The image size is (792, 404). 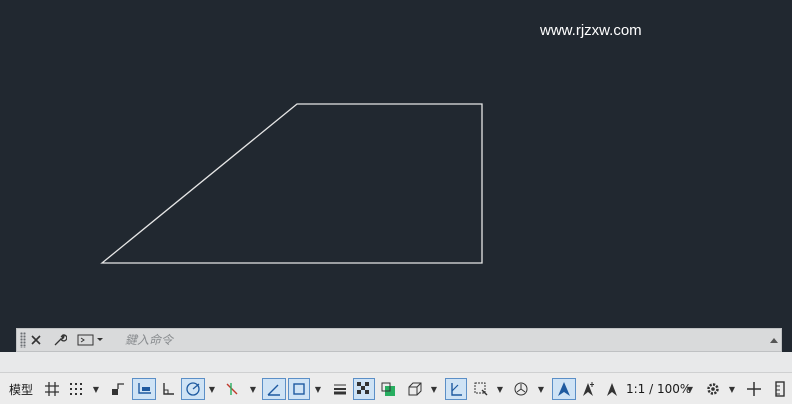 I want to click on dynamic-input-icon, so click(x=144, y=389).